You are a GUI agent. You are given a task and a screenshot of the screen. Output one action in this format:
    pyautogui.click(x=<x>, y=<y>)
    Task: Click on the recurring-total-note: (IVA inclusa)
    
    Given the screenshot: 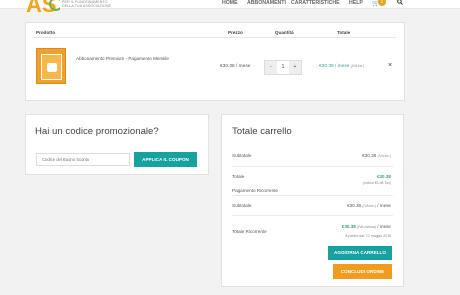 What is the action you would take?
    pyautogui.click(x=366, y=227)
    